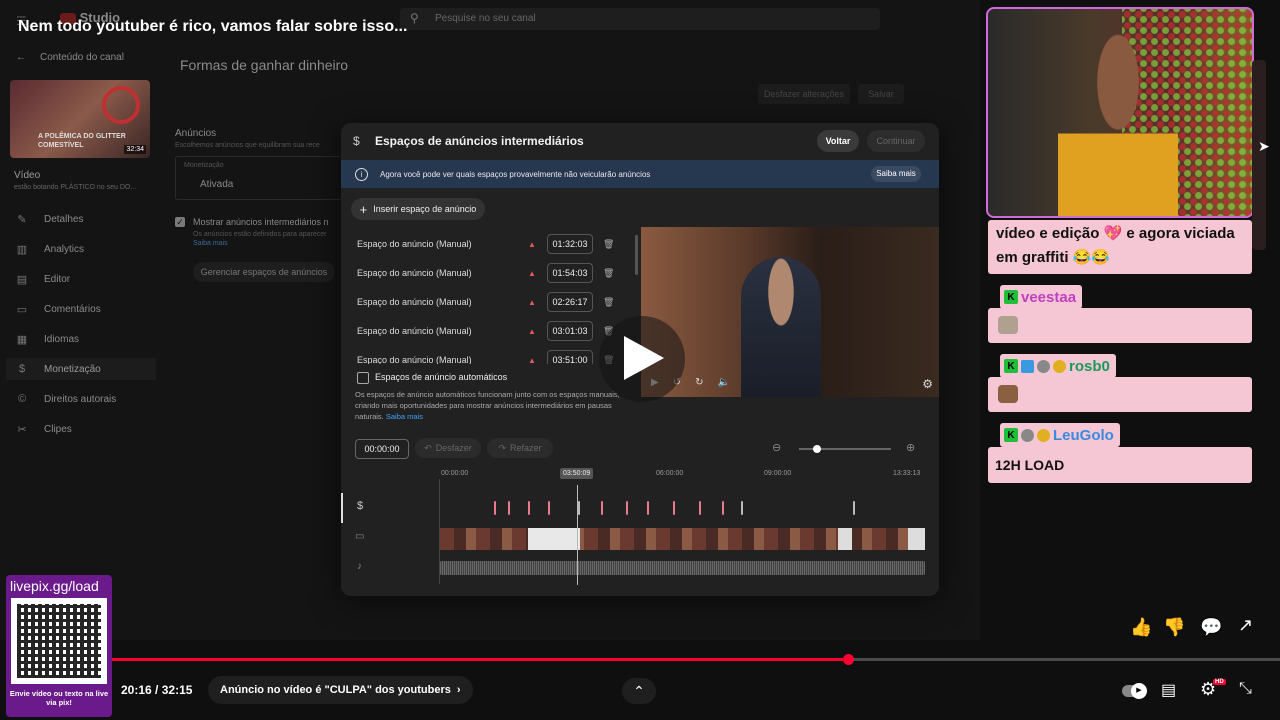 This screenshot has width=1280, height=720. I want to click on ad-slot-row: Espaço do anúncio (Manual)▲03:51:00🗑, so click(491, 356).